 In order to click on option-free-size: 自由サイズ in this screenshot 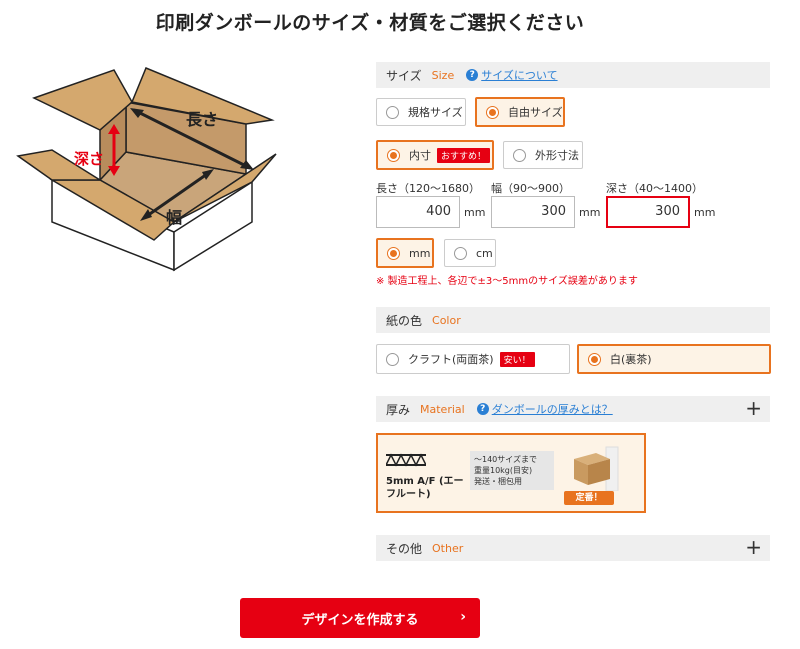, I will do `click(520, 112)`.